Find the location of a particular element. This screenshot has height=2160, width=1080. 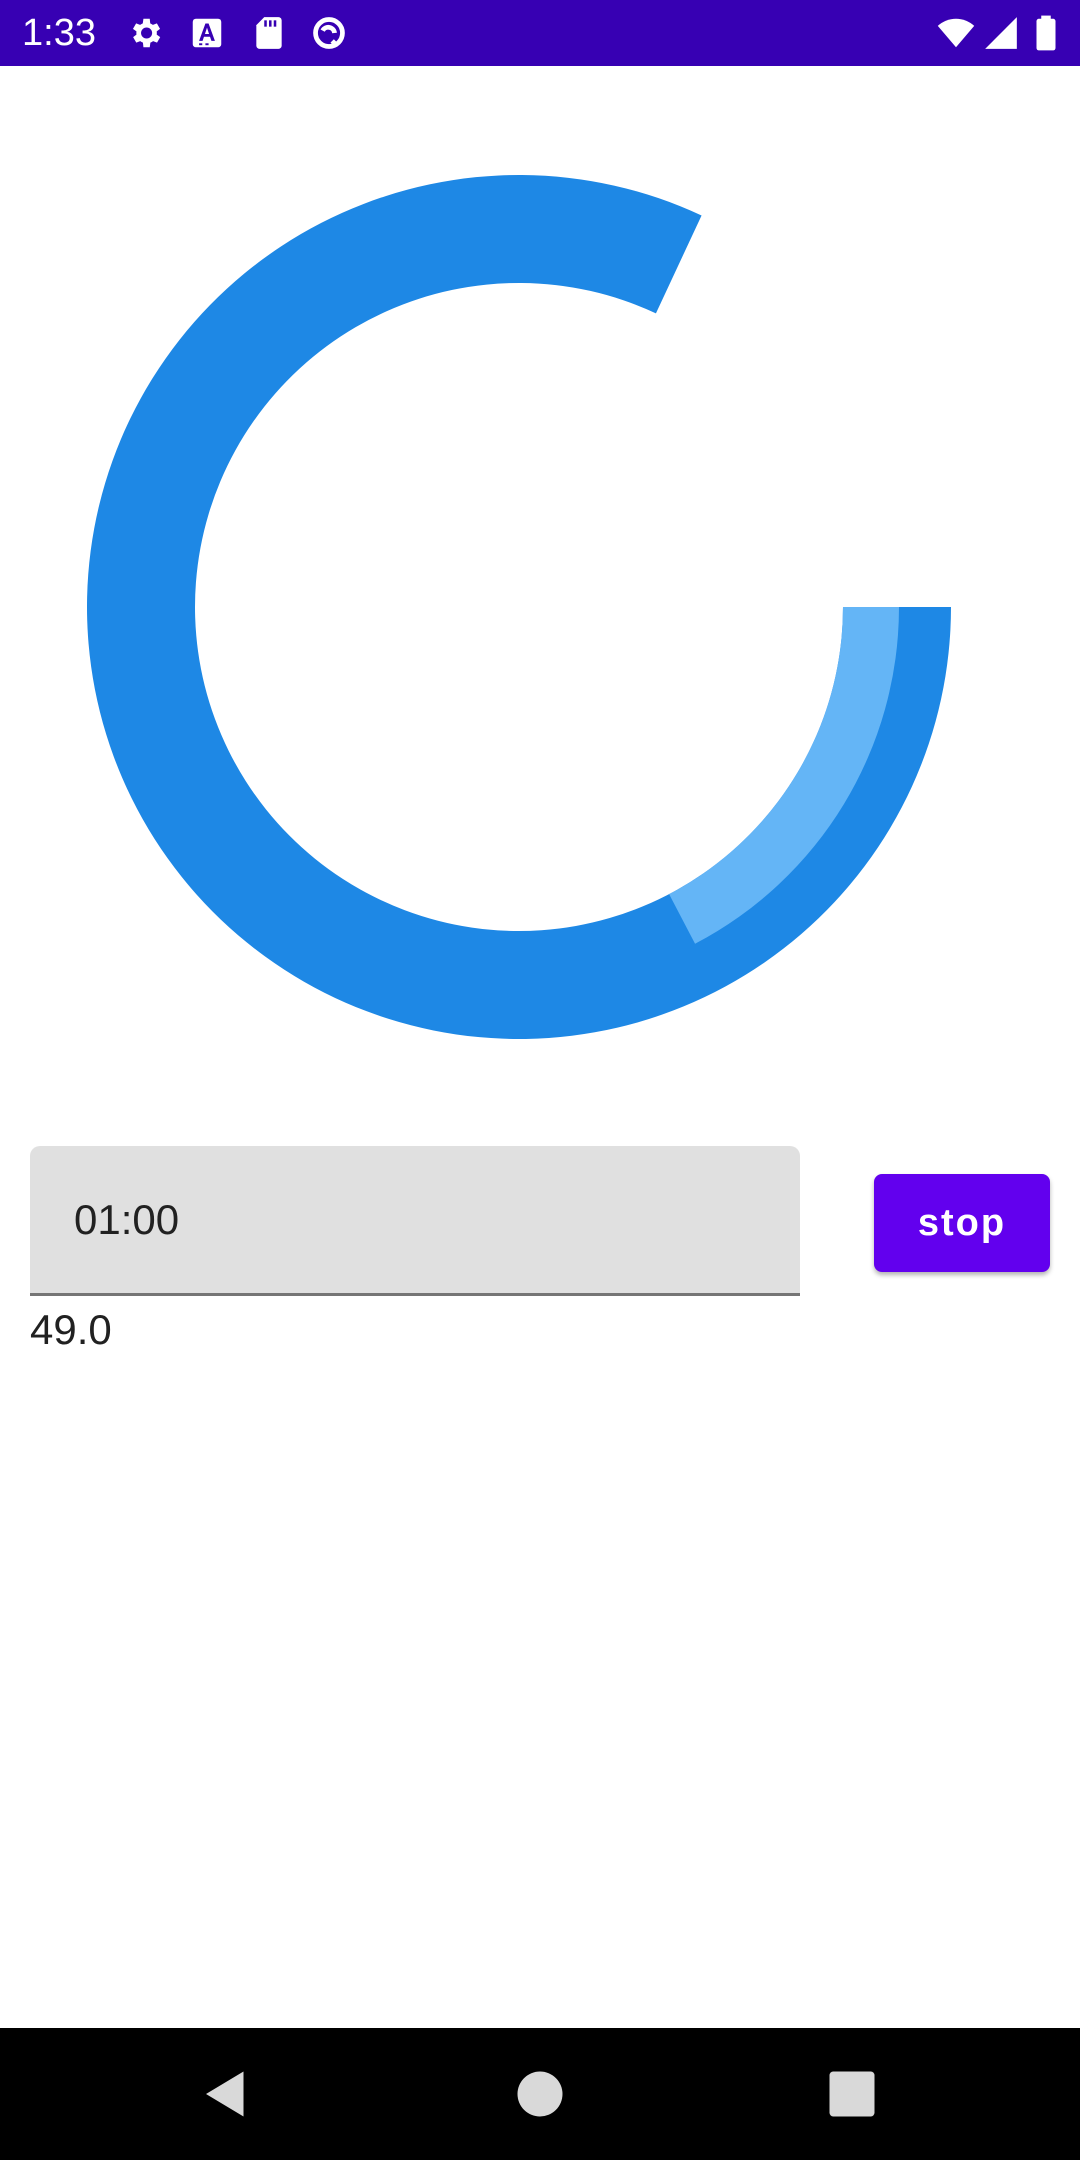

sync-circle-icon is located at coordinates (329, 33).